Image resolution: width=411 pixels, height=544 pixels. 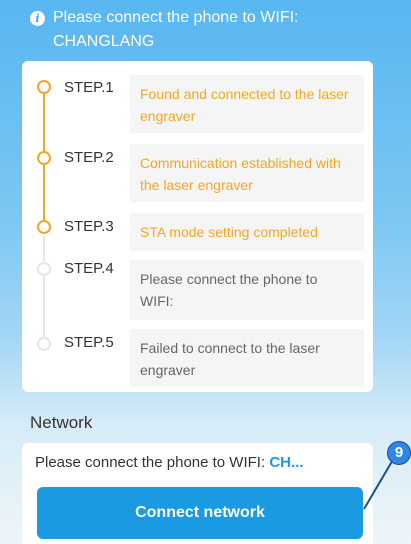 What do you see at coordinates (247, 358) in the screenshot?
I see `step-status: Failed to connect to the laser engraver` at bounding box center [247, 358].